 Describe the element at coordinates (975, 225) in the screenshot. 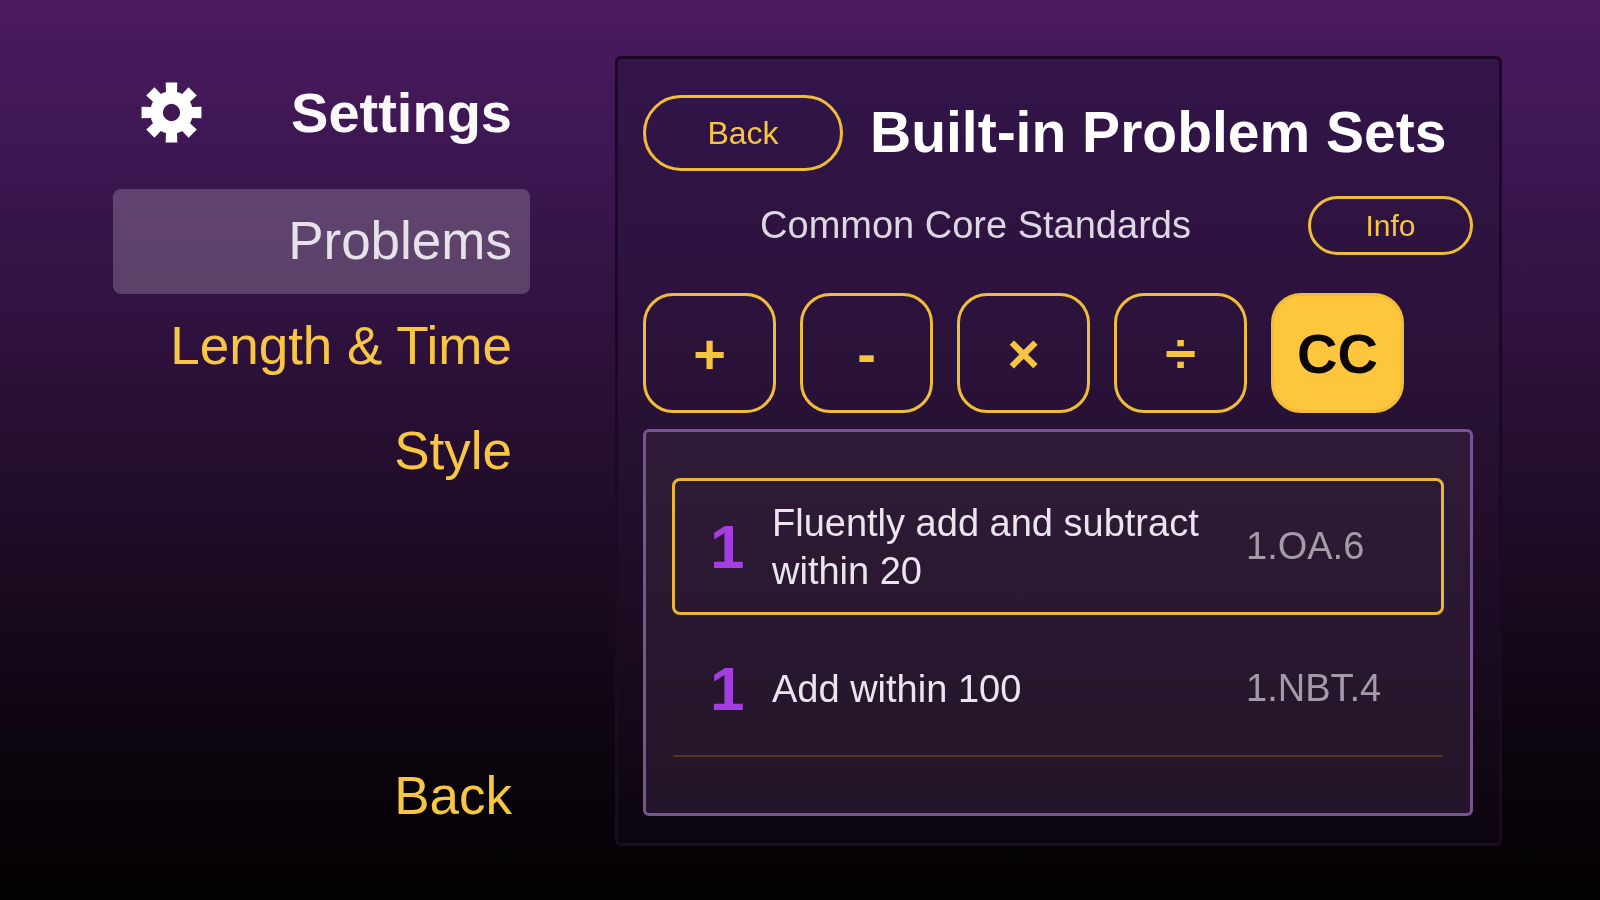

I see `panel-subtitle: Common Core Standards` at that location.